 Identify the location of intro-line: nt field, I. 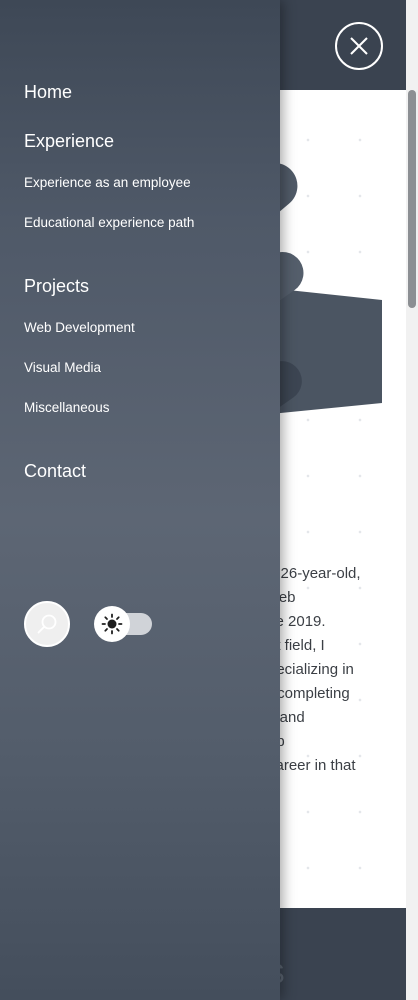
(296, 645).